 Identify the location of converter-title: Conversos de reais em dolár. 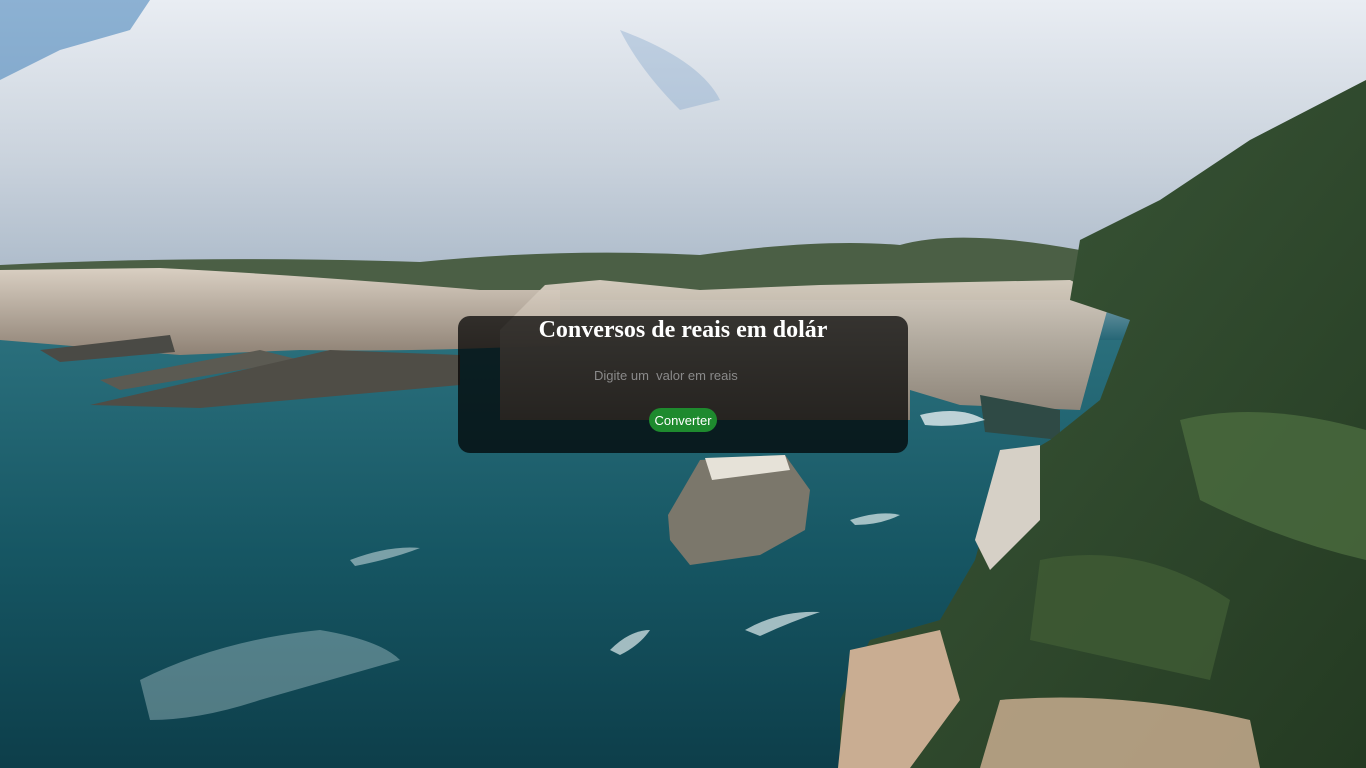
(683, 330).